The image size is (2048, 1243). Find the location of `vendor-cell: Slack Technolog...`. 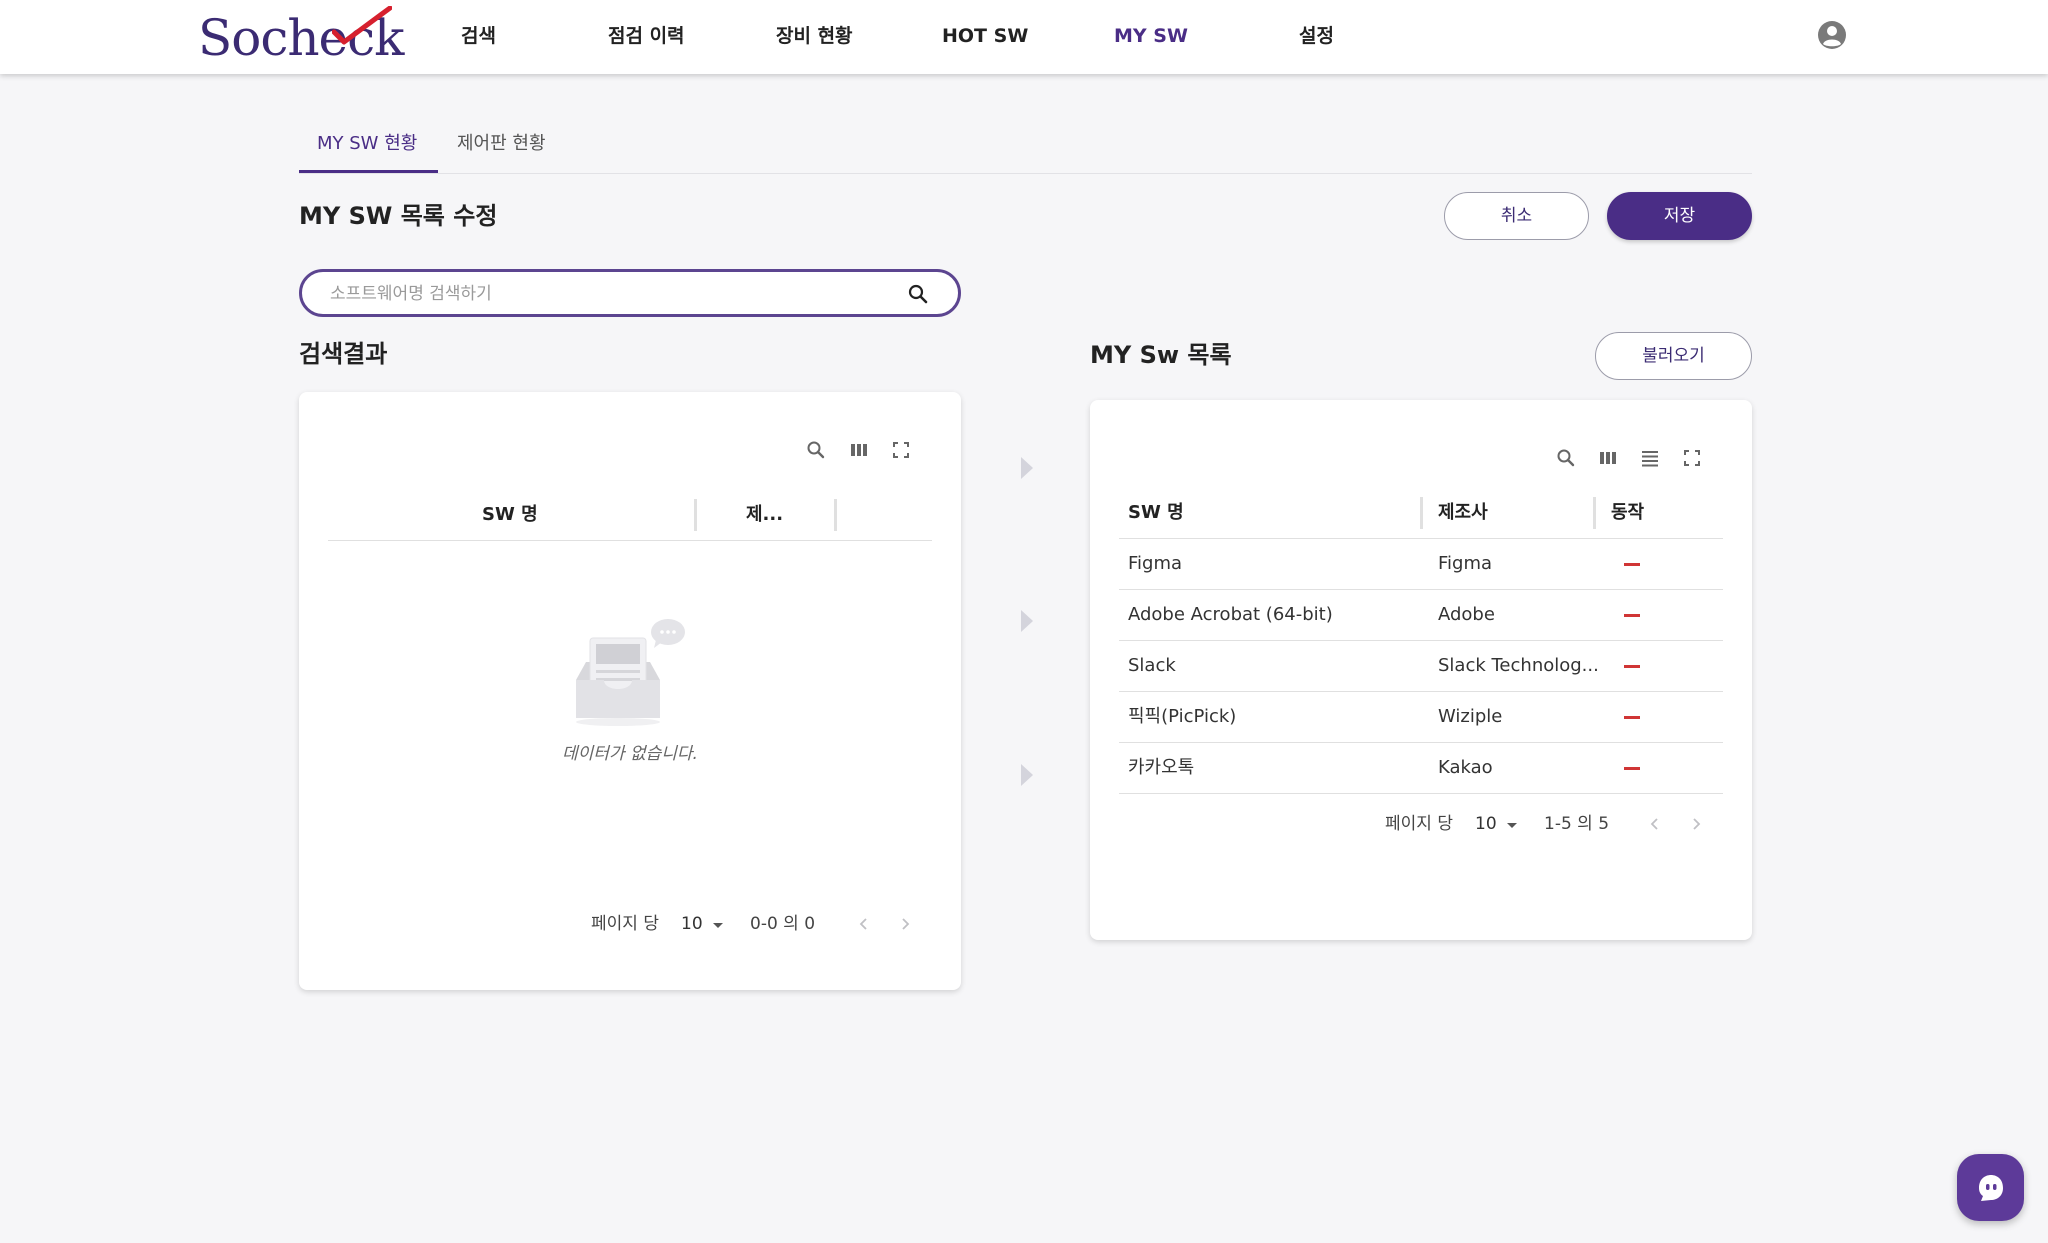

vendor-cell: Slack Technolog... is located at coordinates (1518, 665).